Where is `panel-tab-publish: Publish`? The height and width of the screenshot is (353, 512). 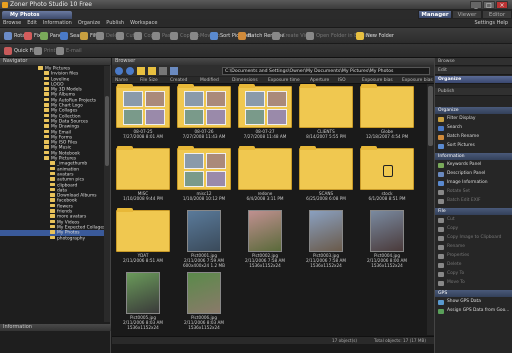 panel-tab-publish: Publish is located at coordinates (473, 92).